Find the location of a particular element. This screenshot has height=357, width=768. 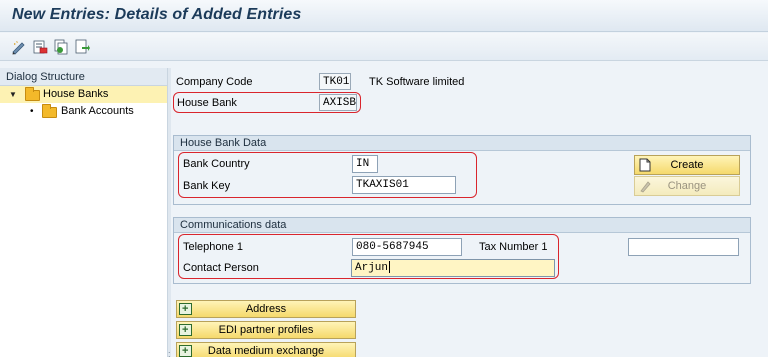

text-caret is located at coordinates (390, 267).